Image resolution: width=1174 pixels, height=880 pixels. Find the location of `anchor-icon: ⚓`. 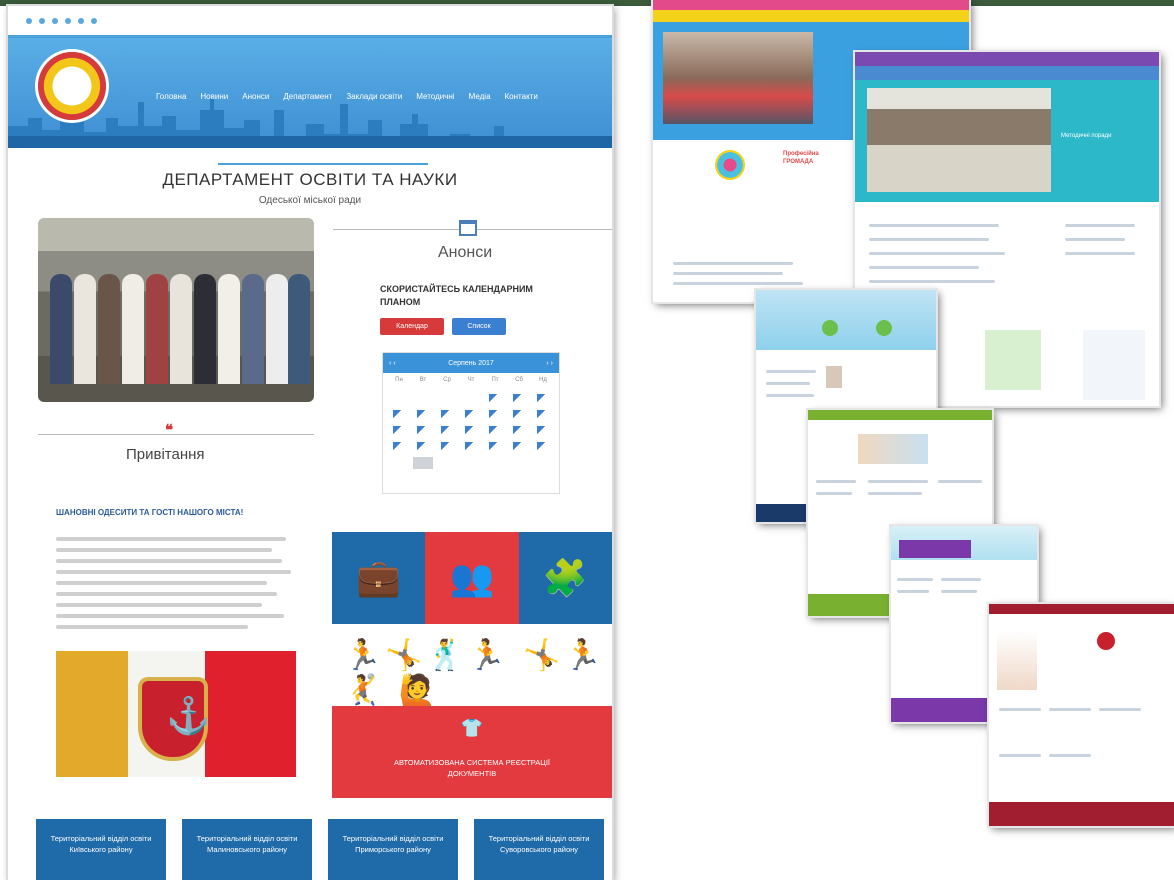

anchor-icon: ⚓ is located at coordinates (188, 716).